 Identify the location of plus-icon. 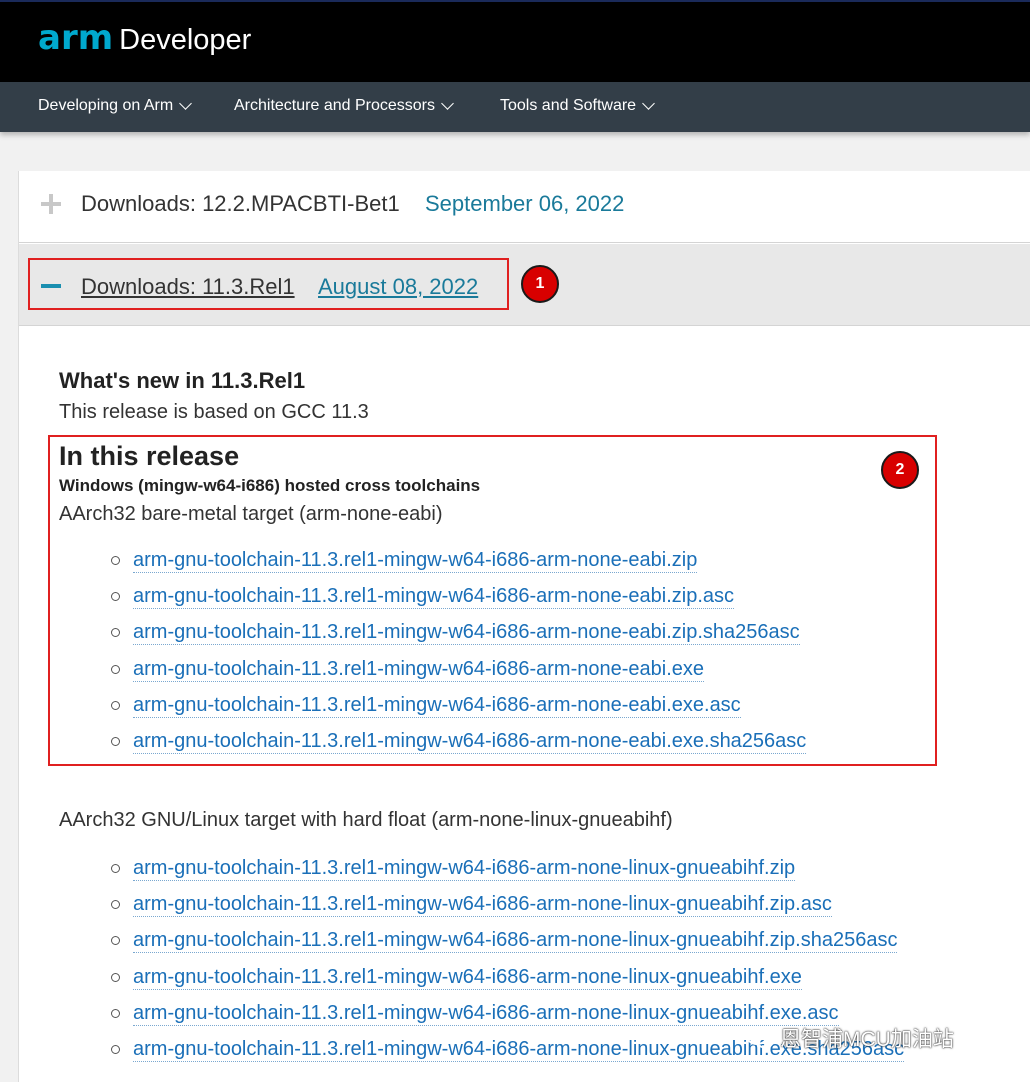
(51, 204).